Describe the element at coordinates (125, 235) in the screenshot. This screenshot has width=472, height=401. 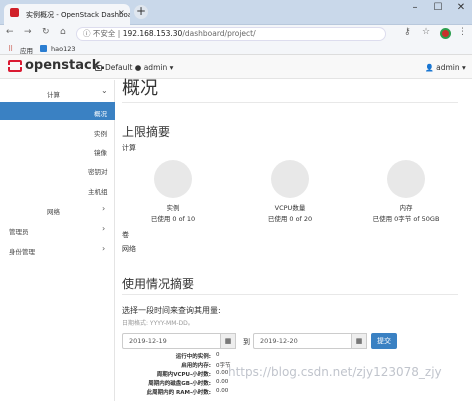
I see `volume-label: 卷` at that location.